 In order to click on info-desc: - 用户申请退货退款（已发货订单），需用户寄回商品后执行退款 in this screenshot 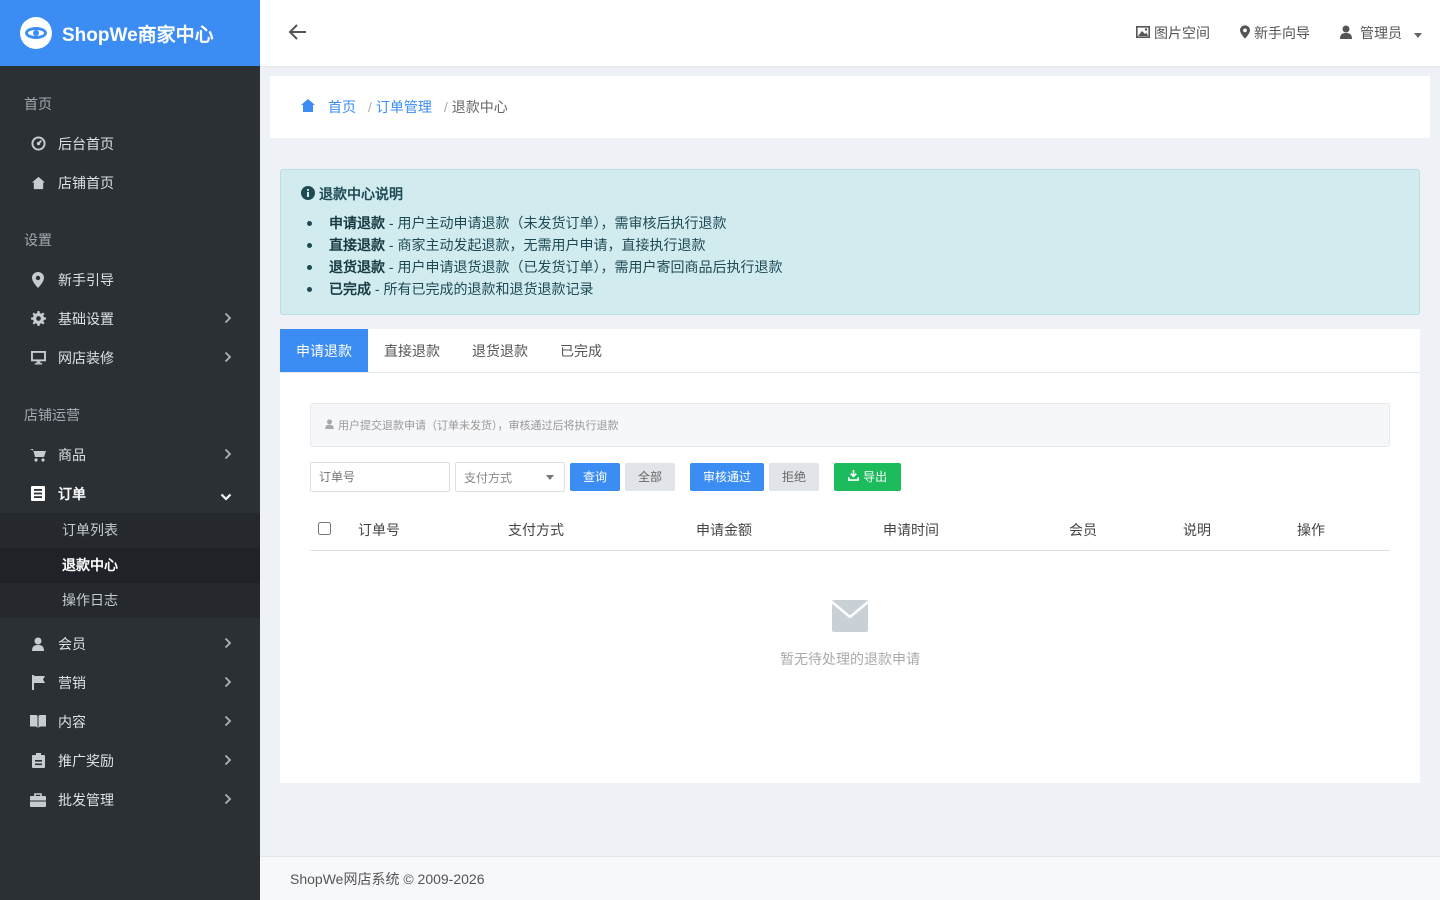, I will do `click(584, 267)`.